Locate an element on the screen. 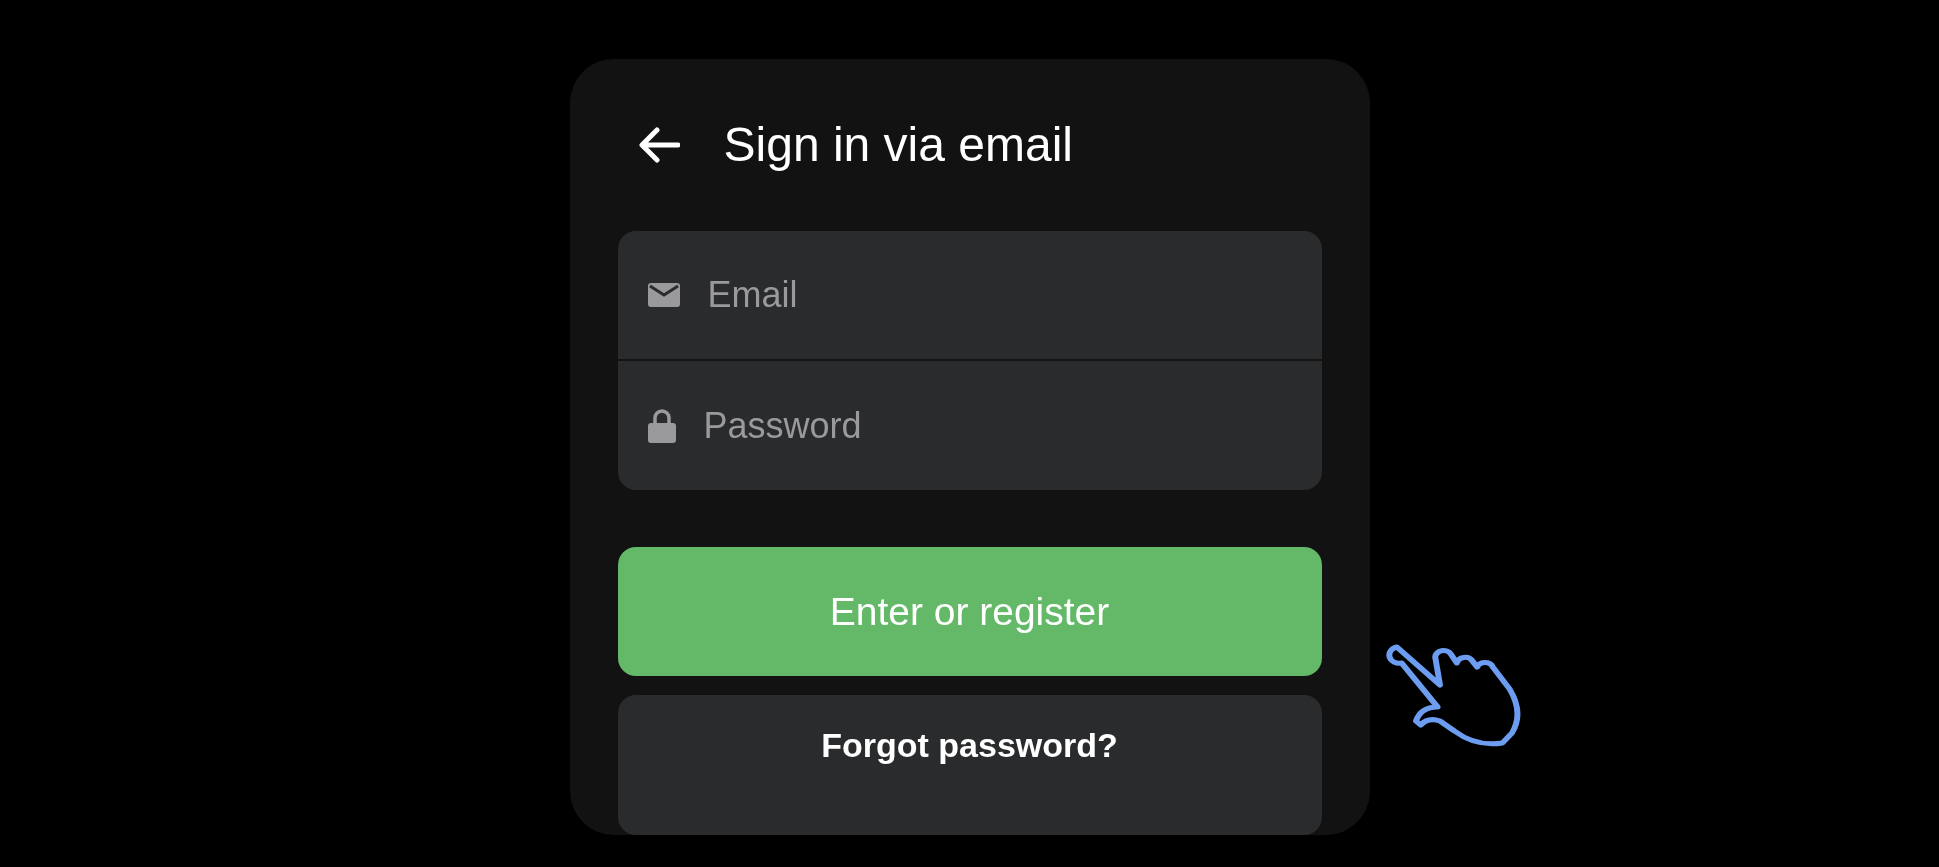 The width and height of the screenshot is (1939, 867). back-arrow-icon is located at coordinates (658, 144).